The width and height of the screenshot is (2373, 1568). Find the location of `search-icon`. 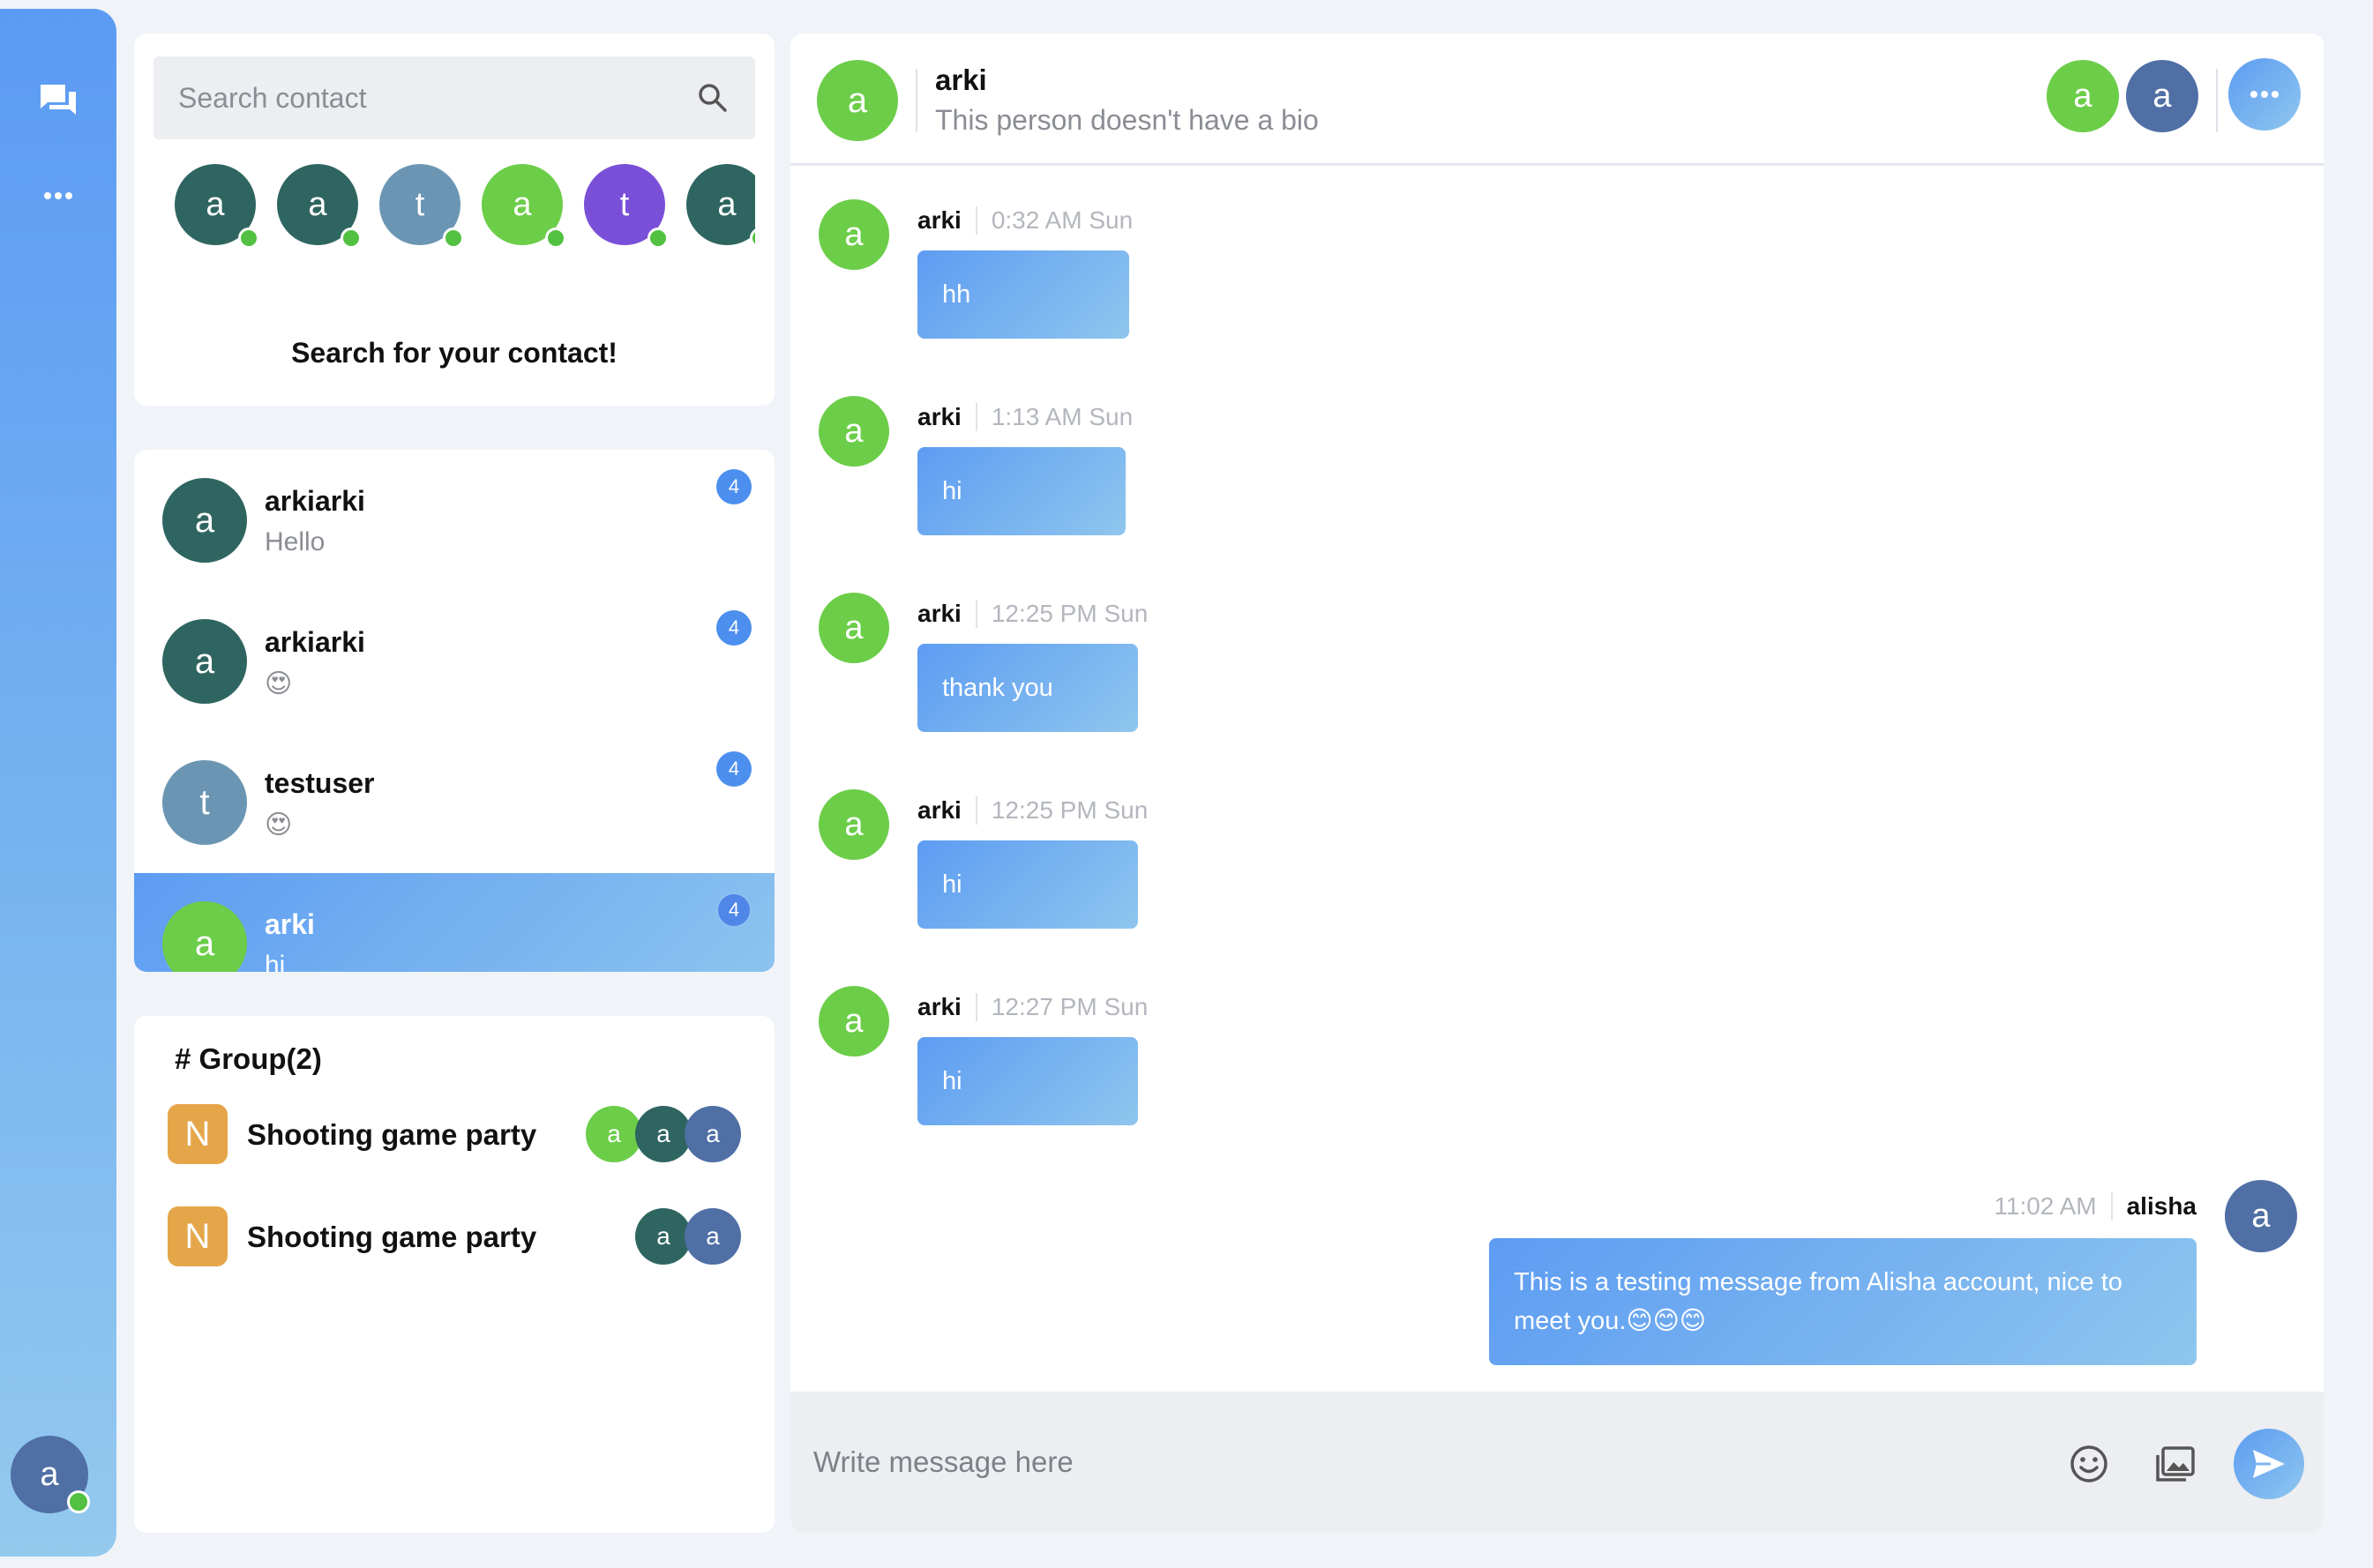

search-icon is located at coordinates (713, 98).